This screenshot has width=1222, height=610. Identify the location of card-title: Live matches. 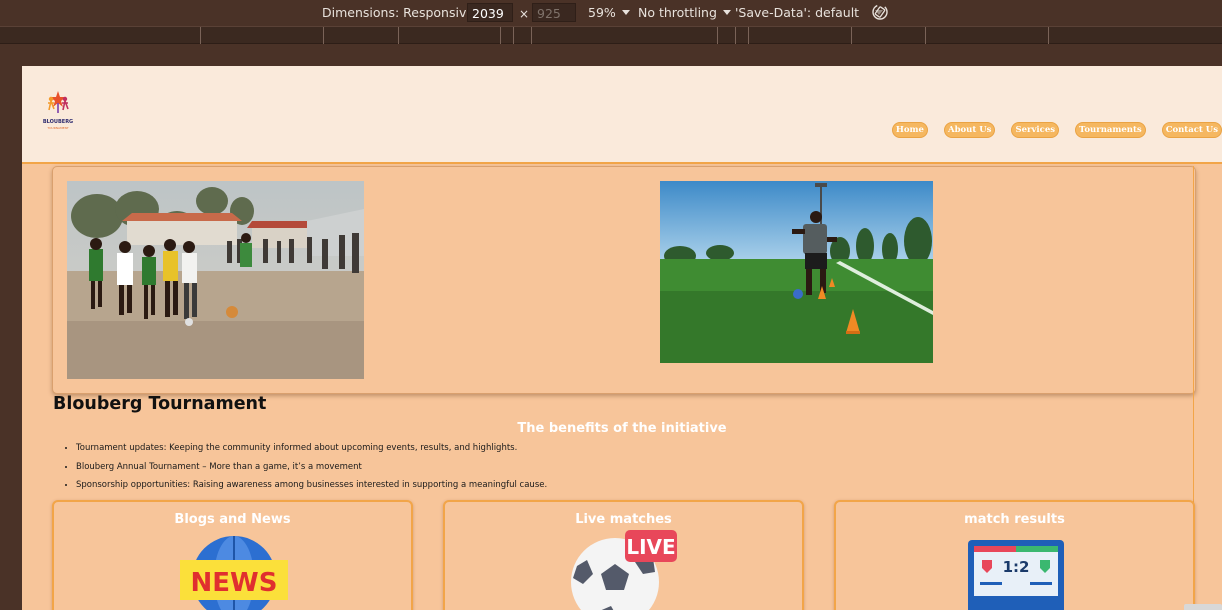
(623, 519).